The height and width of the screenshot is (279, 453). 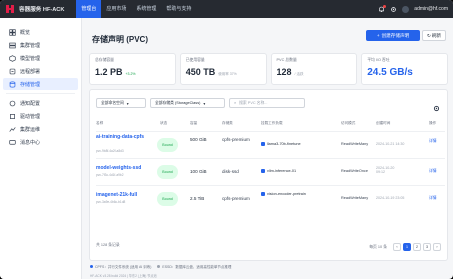 I want to click on top-right-tools: admin@hf.com, so click(x=413, y=8).